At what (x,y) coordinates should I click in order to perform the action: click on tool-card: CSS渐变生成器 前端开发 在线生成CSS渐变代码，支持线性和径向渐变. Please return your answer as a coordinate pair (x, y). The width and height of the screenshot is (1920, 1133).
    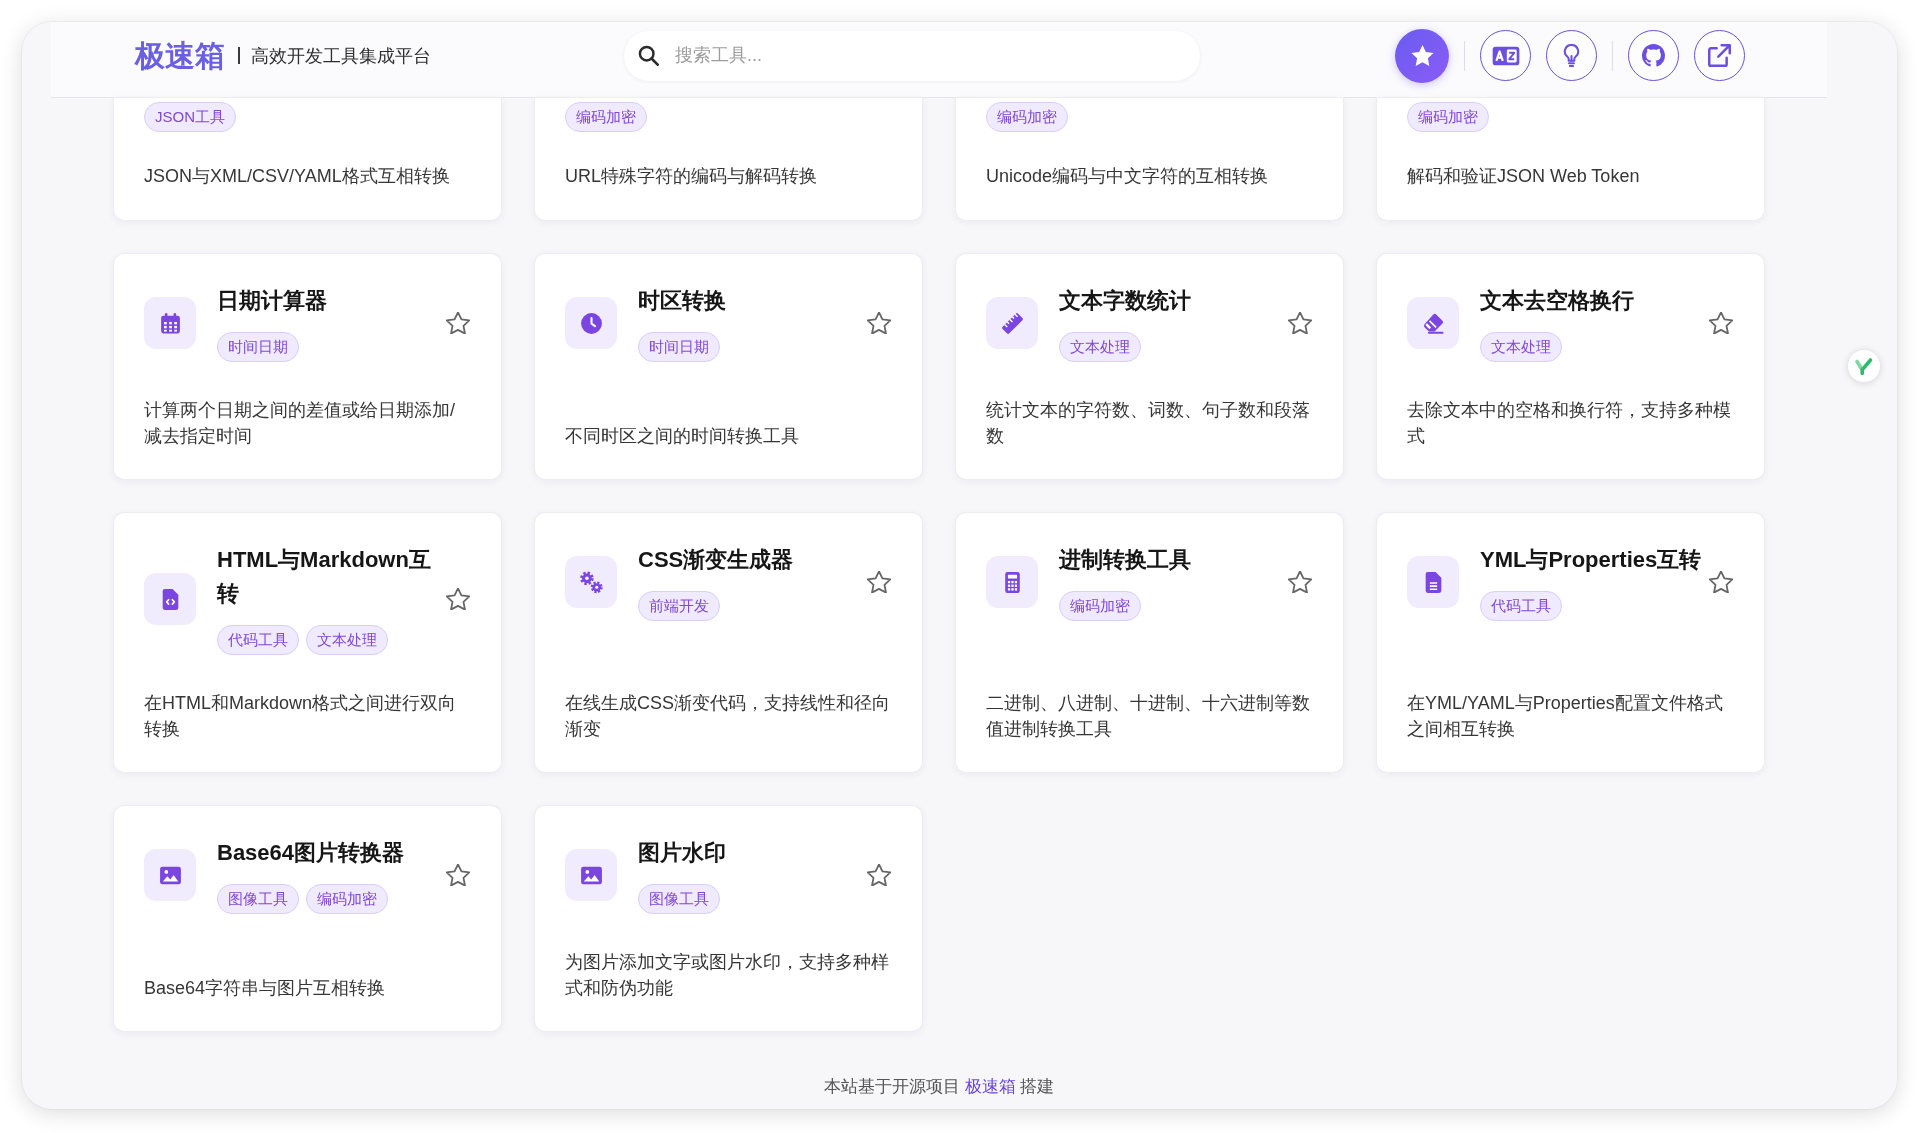
    Looking at the image, I should click on (728, 642).